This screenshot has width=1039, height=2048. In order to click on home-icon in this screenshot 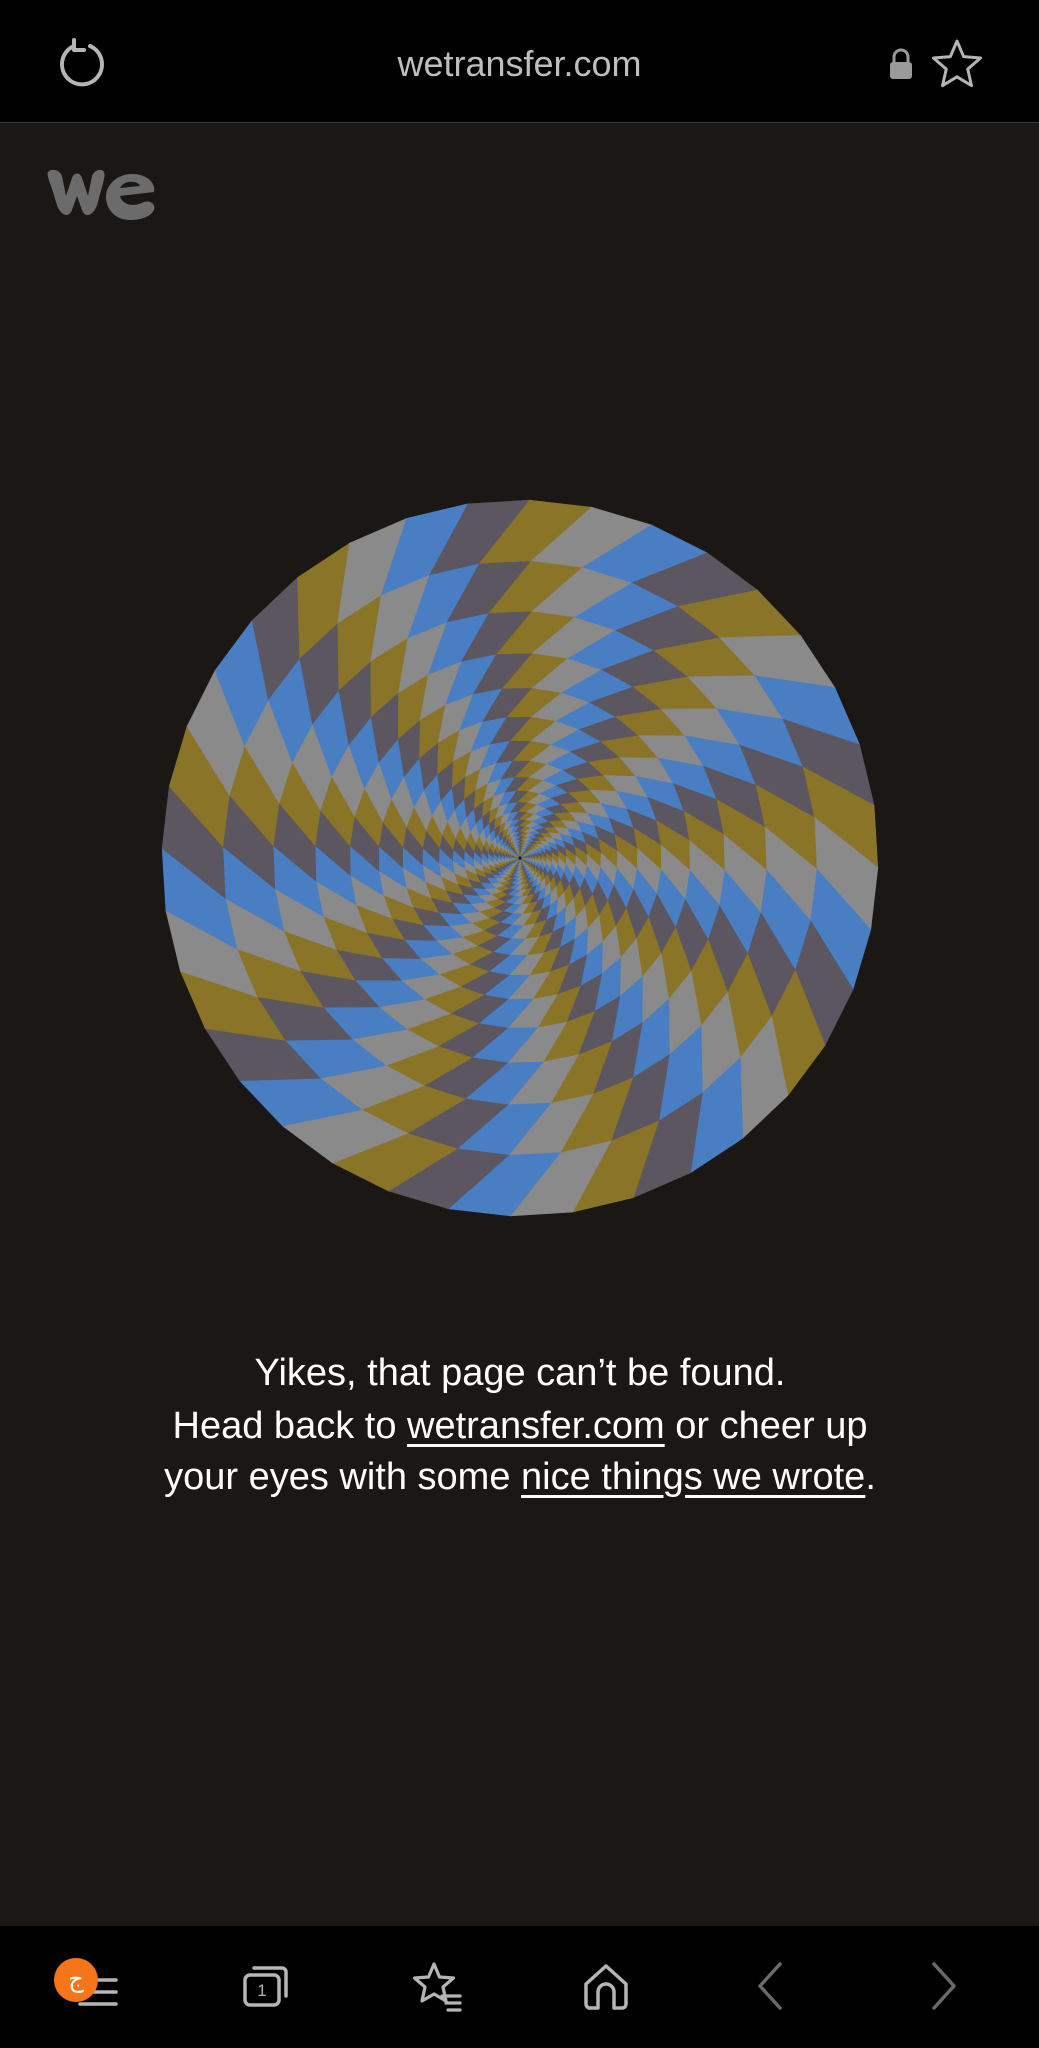, I will do `click(606, 1986)`.